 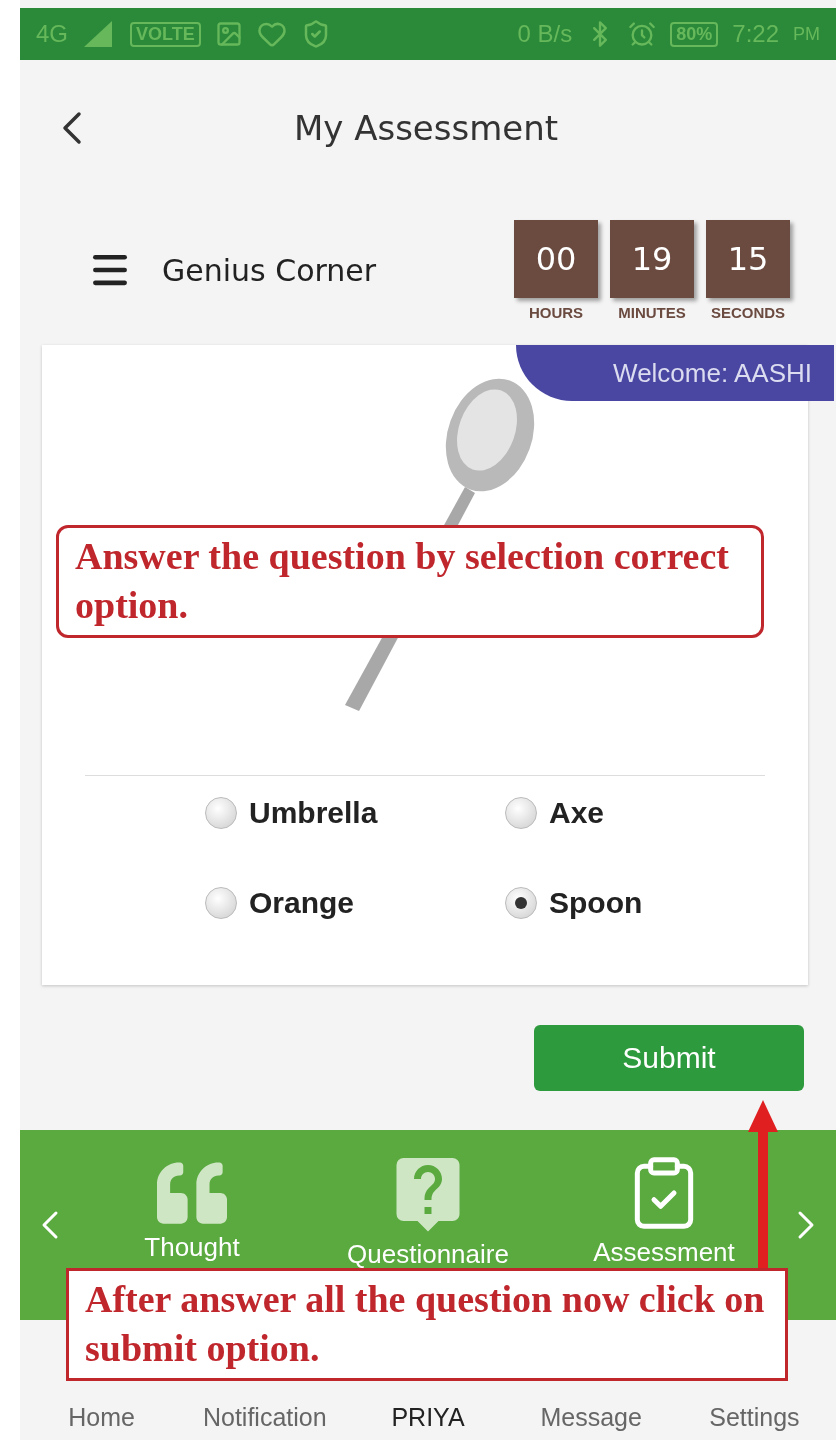 I want to click on welcome-banner: Welcome: AASHI, so click(x=675, y=373).